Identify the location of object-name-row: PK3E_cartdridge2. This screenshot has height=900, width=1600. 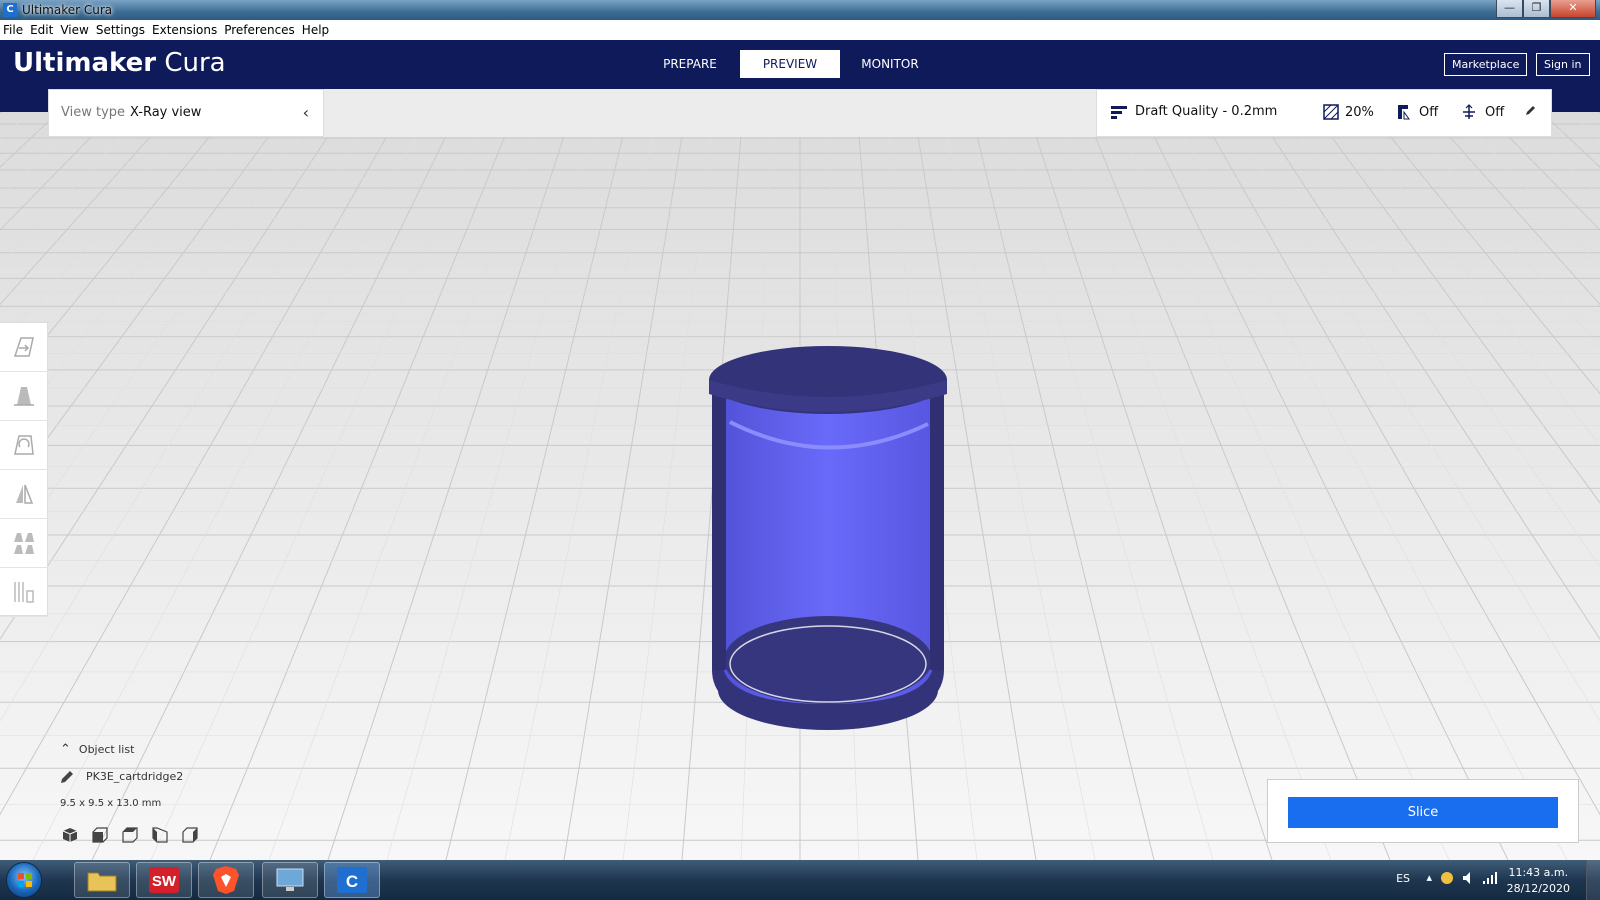
(121, 777).